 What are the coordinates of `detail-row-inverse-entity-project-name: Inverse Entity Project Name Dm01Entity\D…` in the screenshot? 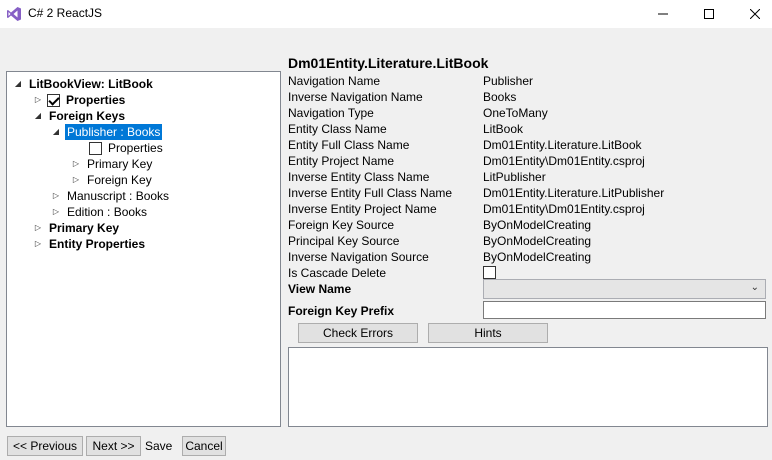 It's located at (466, 209).